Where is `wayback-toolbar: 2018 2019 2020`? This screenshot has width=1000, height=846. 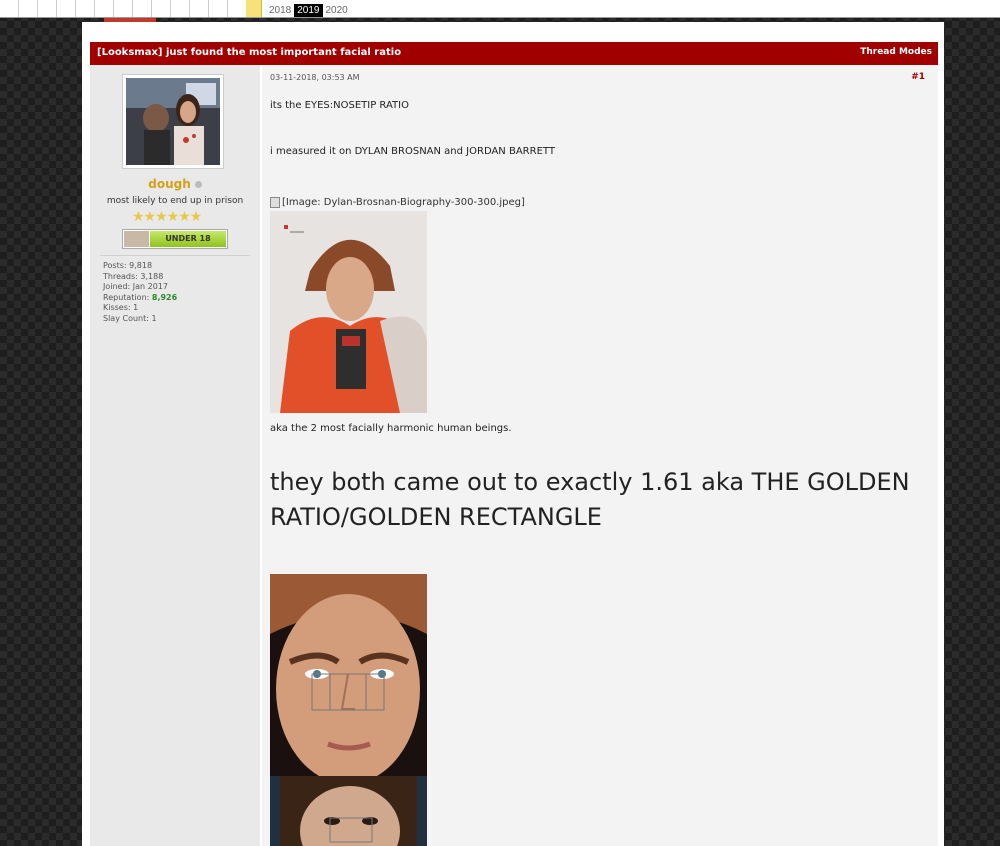
wayback-toolbar: 2018 2019 2020 is located at coordinates (500, 9).